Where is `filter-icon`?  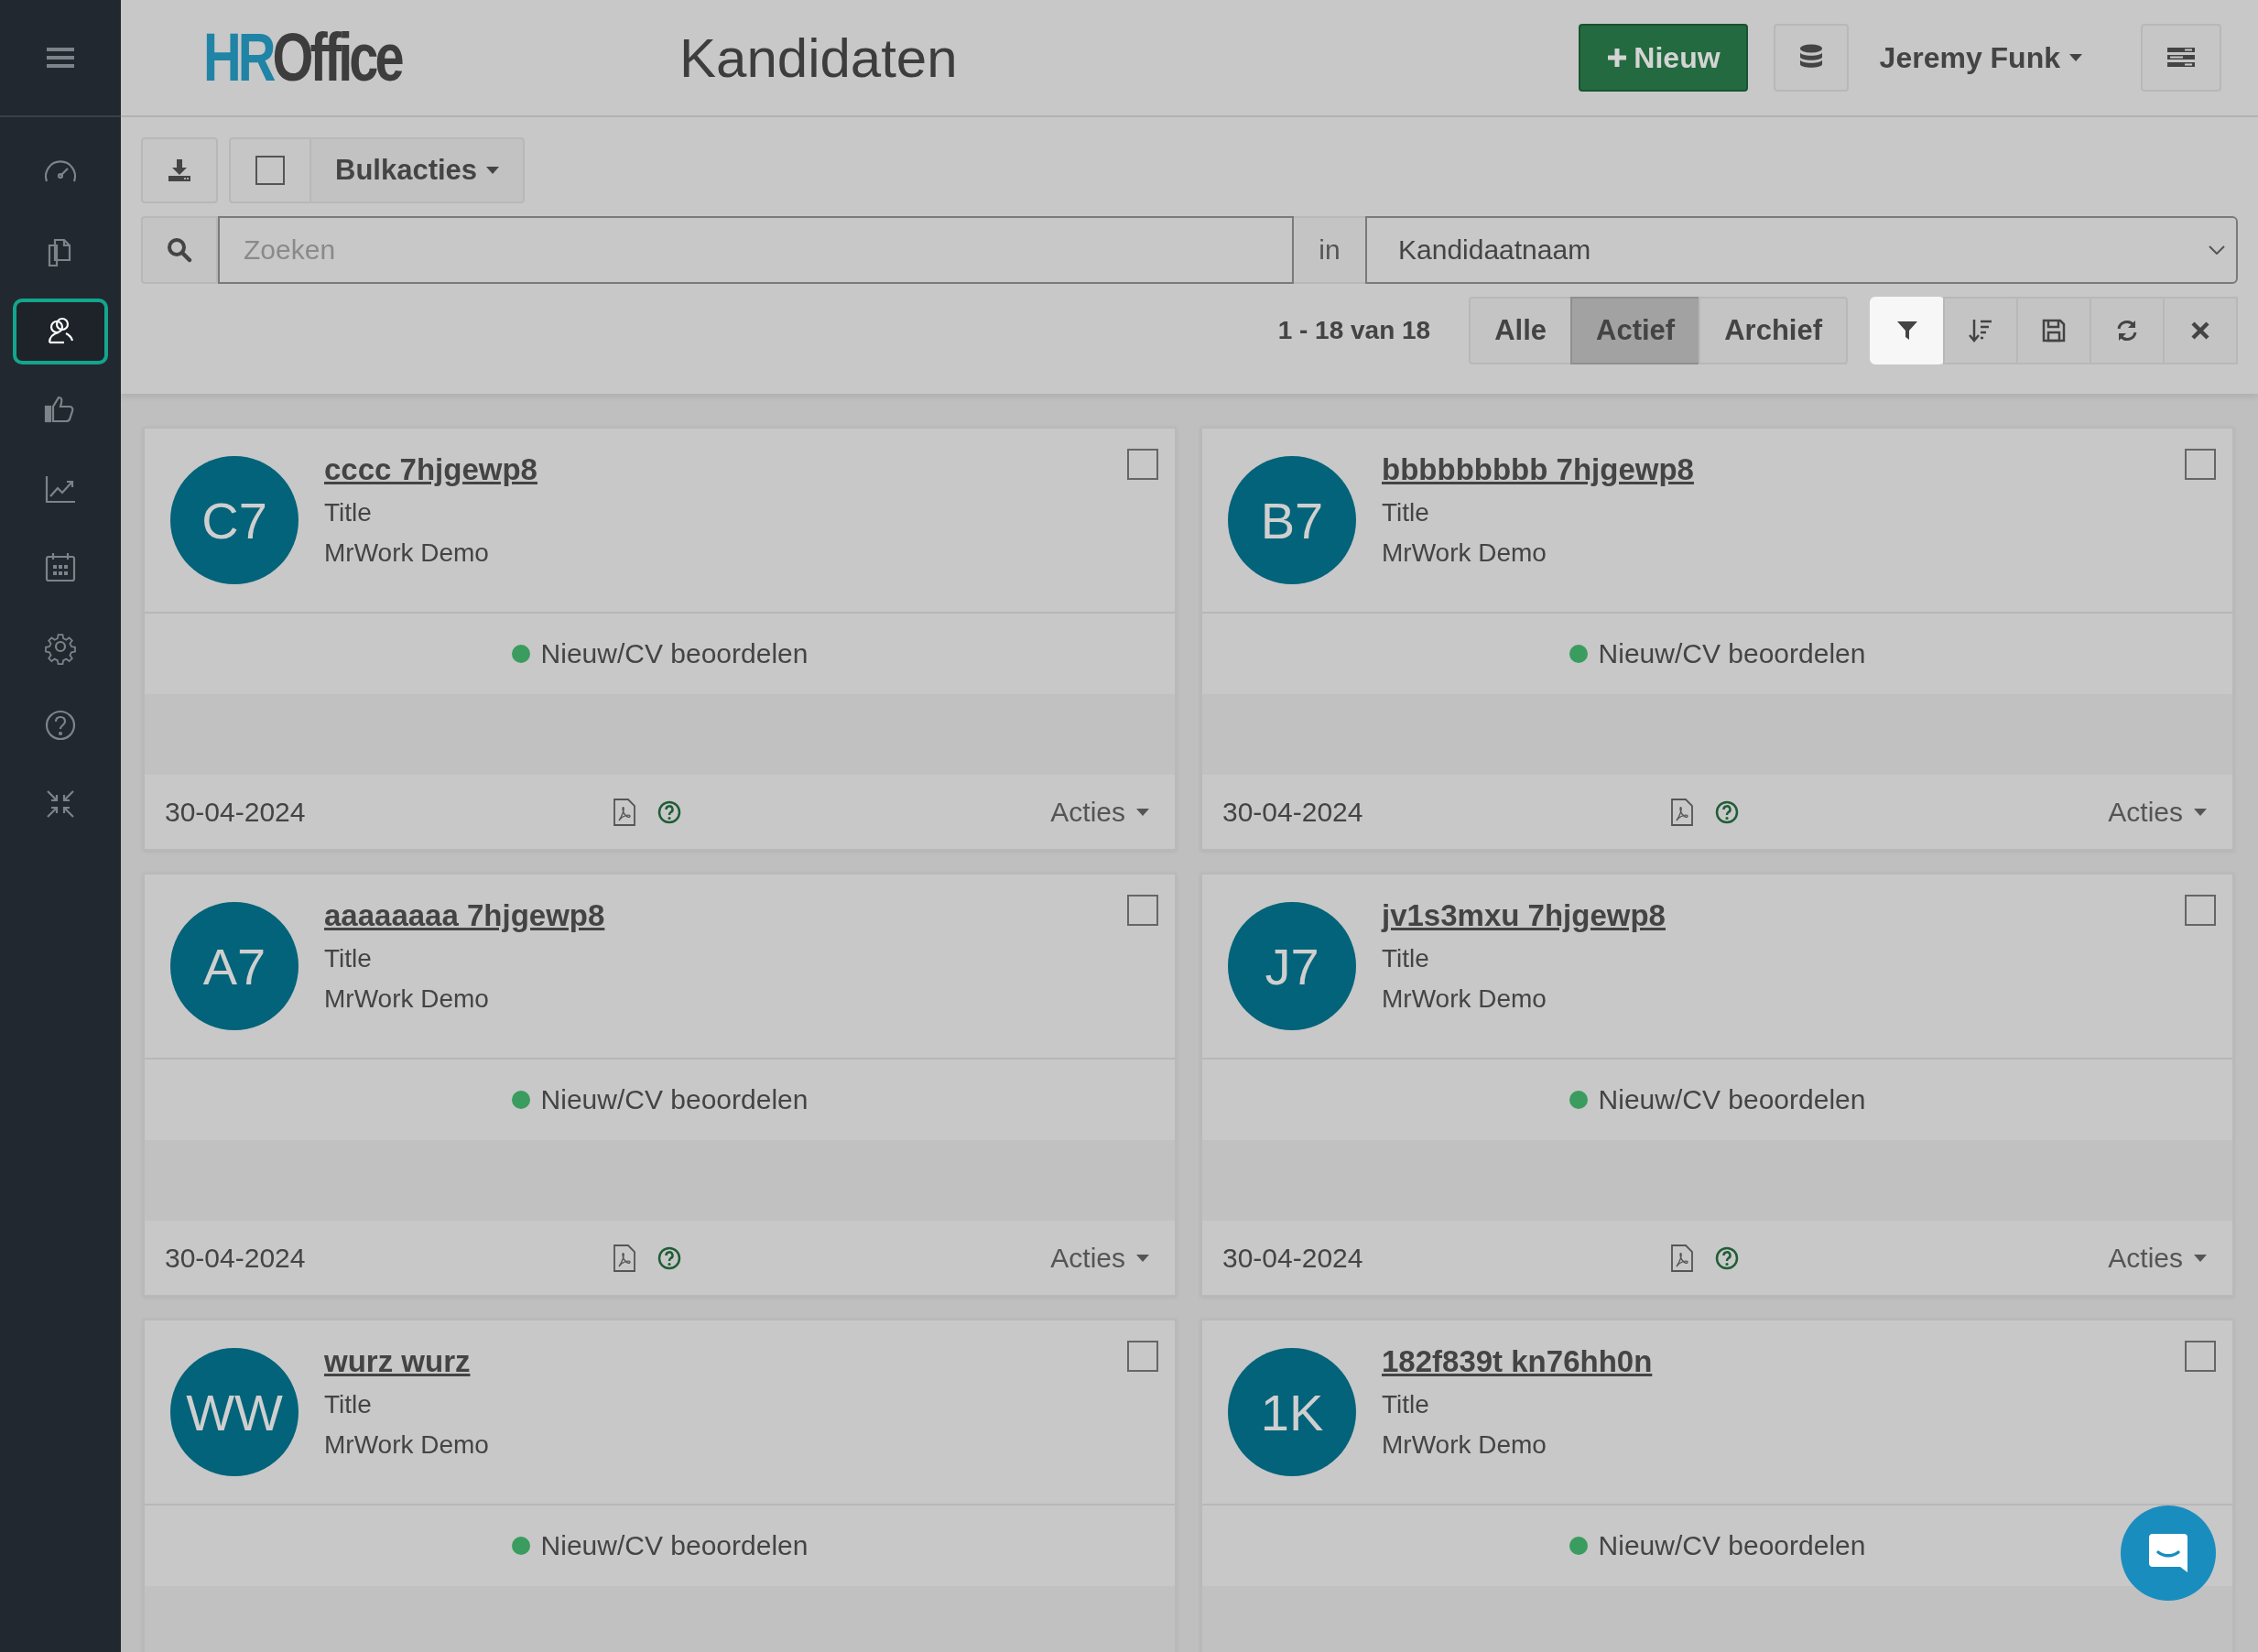
filter-icon is located at coordinates (1907, 331).